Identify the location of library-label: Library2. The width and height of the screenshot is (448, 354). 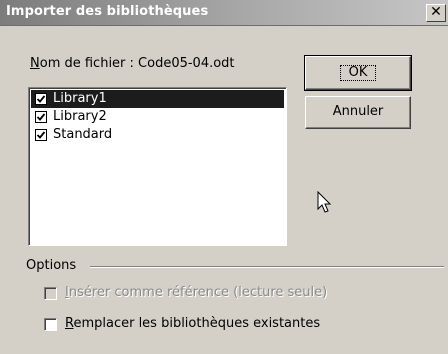
(80, 116).